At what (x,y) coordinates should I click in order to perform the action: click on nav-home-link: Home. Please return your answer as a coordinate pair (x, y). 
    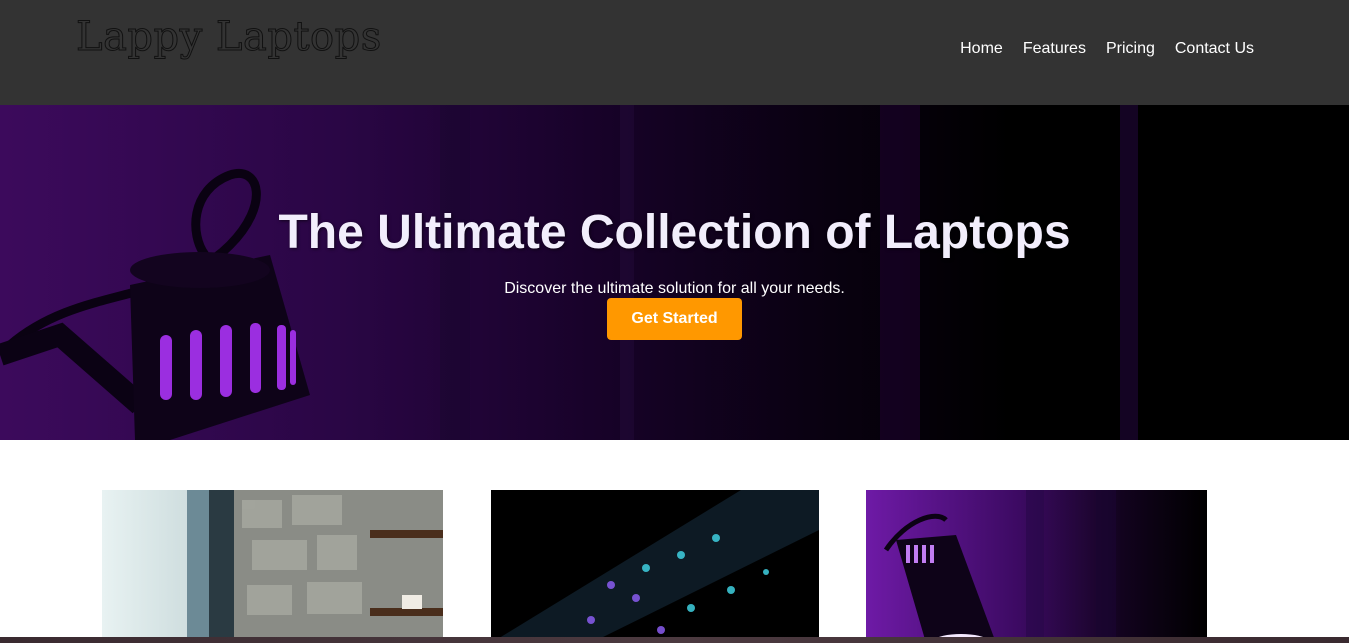
    Looking at the image, I should click on (981, 49).